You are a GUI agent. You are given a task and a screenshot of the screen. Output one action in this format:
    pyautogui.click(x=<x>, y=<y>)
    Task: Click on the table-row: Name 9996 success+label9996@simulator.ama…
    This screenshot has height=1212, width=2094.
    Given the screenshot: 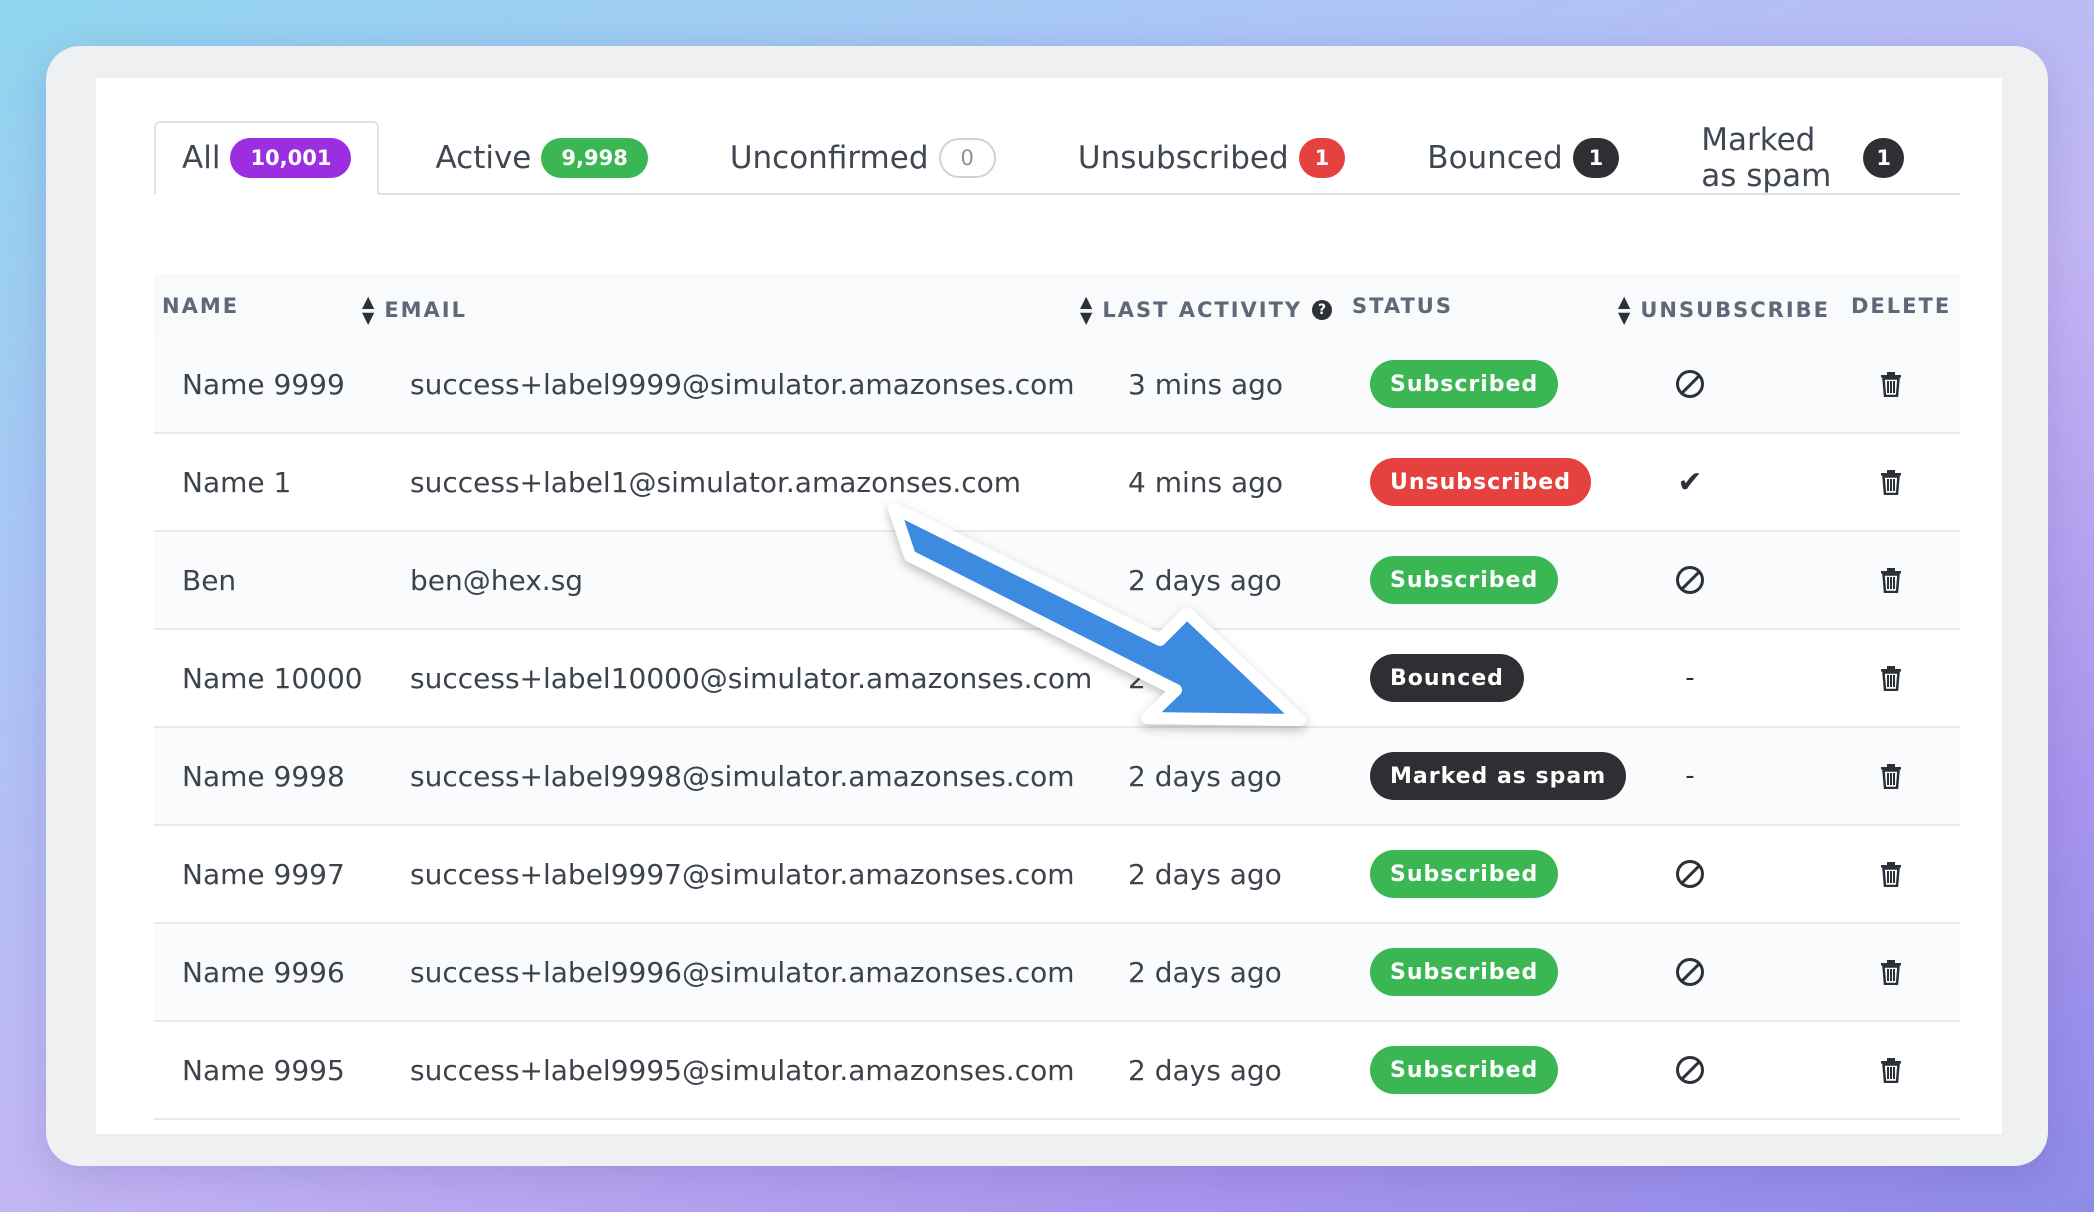 What is the action you would take?
    pyautogui.click(x=1057, y=973)
    